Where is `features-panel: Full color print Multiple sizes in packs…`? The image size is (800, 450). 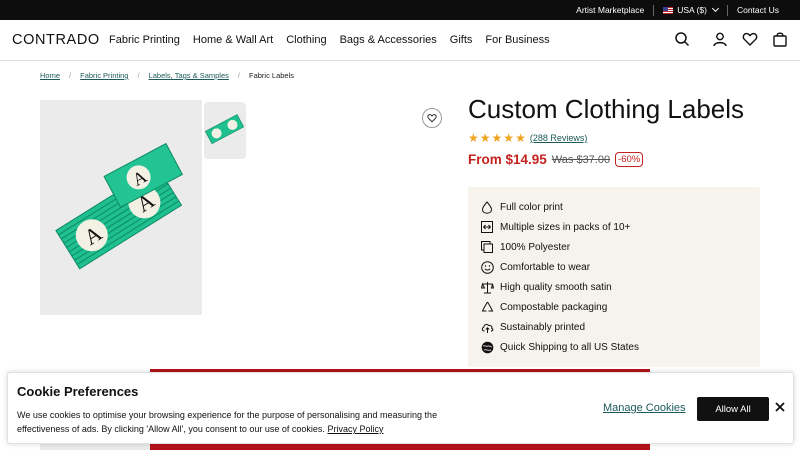
features-panel: Full color print Multiple sizes in packs… is located at coordinates (614, 277).